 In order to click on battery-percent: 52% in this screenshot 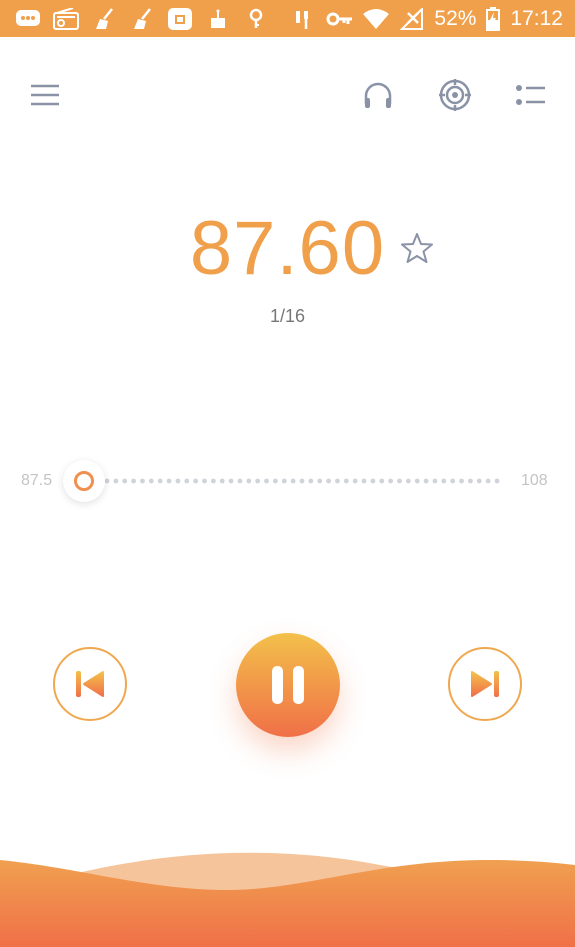, I will do `click(455, 18)`.